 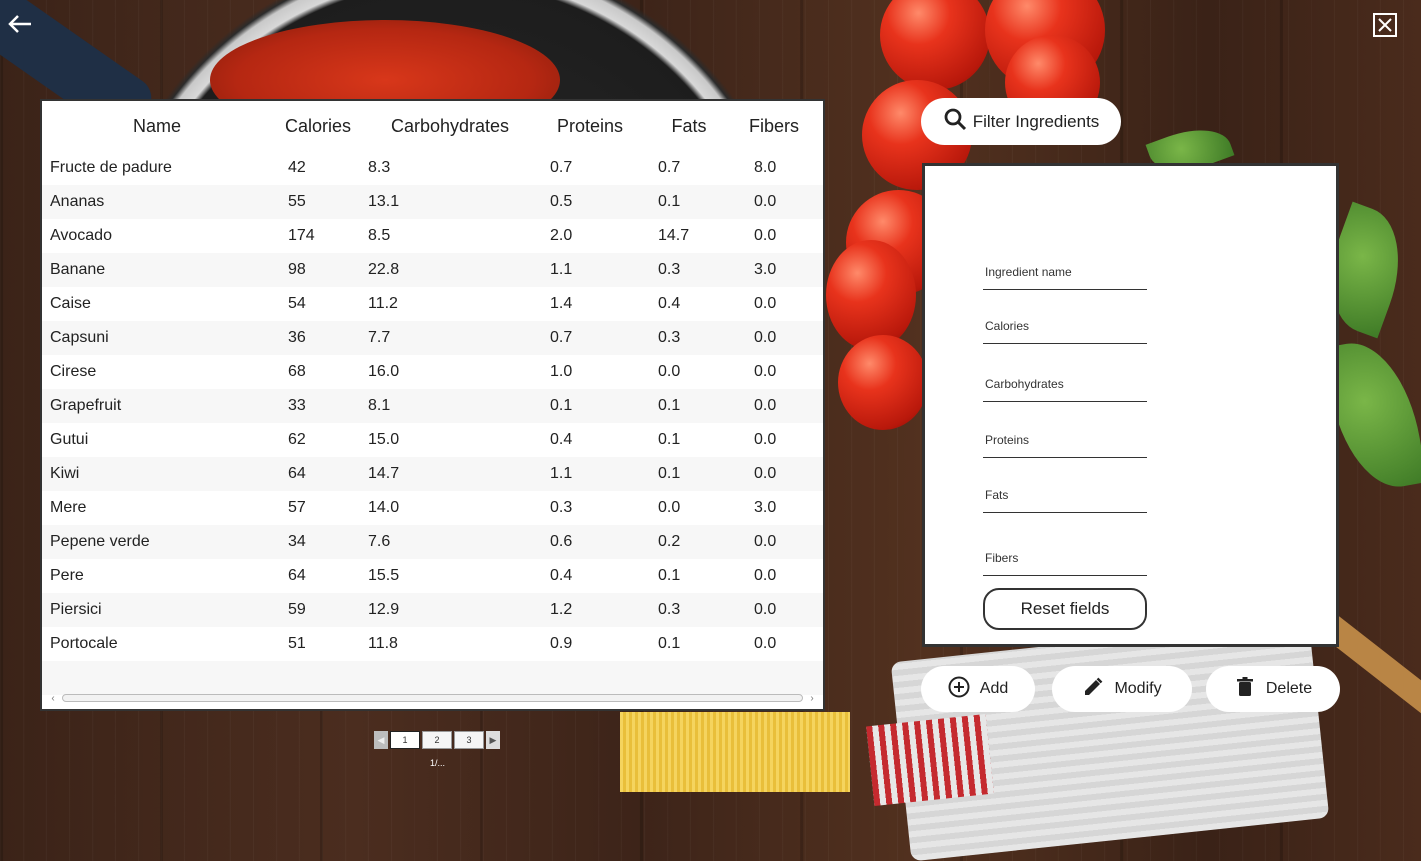 I want to click on add-circle-icon, so click(x=959, y=689).